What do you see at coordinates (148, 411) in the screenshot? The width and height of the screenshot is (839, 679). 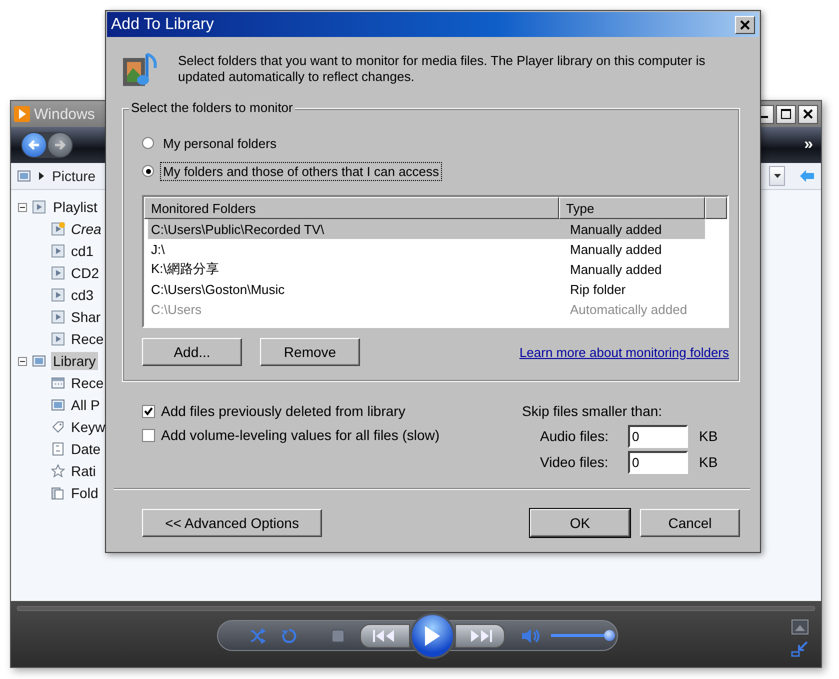 I see `check-icon` at bounding box center [148, 411].